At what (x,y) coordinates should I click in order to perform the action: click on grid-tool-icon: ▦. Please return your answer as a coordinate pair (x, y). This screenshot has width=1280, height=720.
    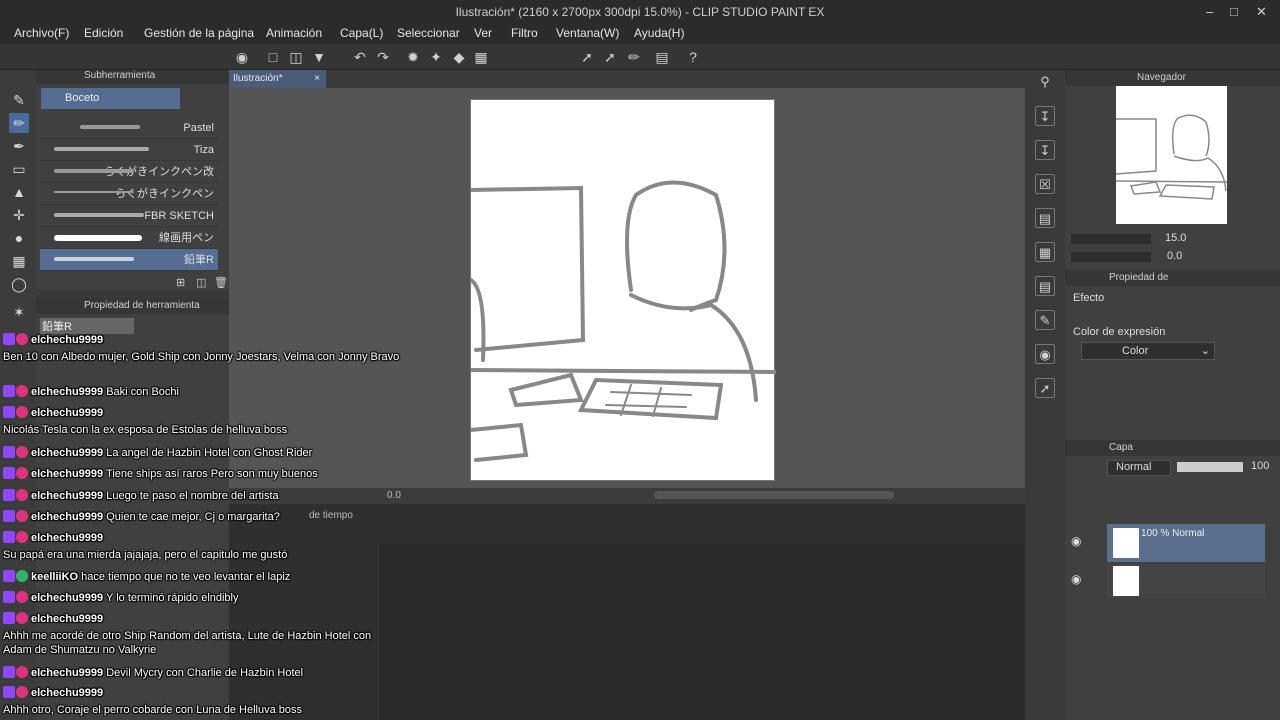
    Looking at the image, I should click on (19, 261).